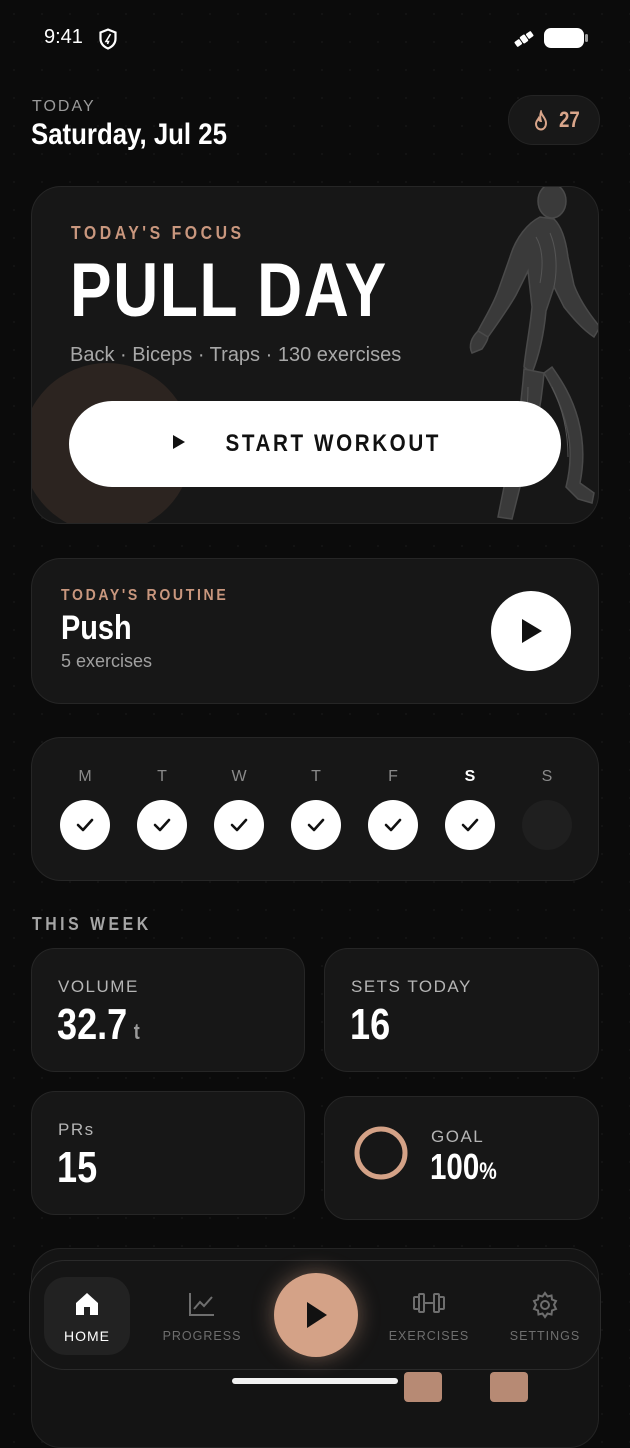 Image resolution: width=630 pixels, height=1448 pixels. I want to click on day-letter: F, so click(393, 776).